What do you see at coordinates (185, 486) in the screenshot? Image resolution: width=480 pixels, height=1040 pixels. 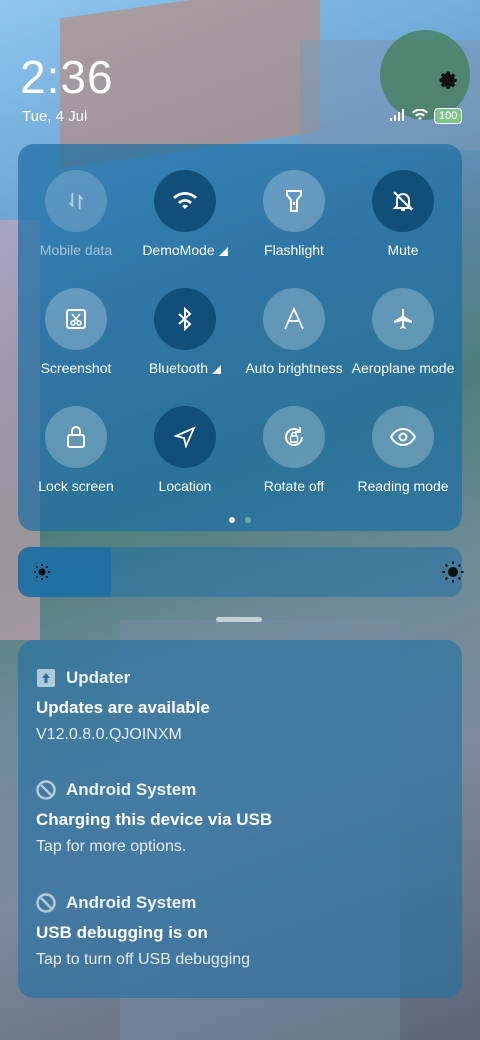 I see `tile-label: Location` at bounding box center [185, 486].